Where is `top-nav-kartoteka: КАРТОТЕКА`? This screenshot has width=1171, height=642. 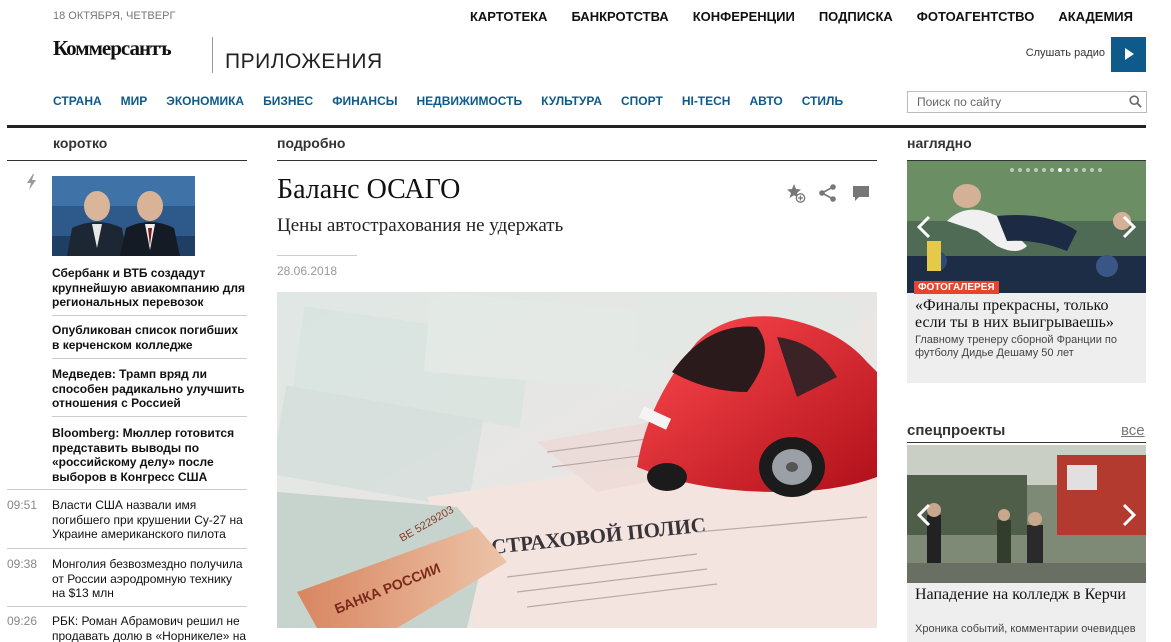 top-nav-kartoteka: КАРТОТЕКА is located at coordinates (509, 16).